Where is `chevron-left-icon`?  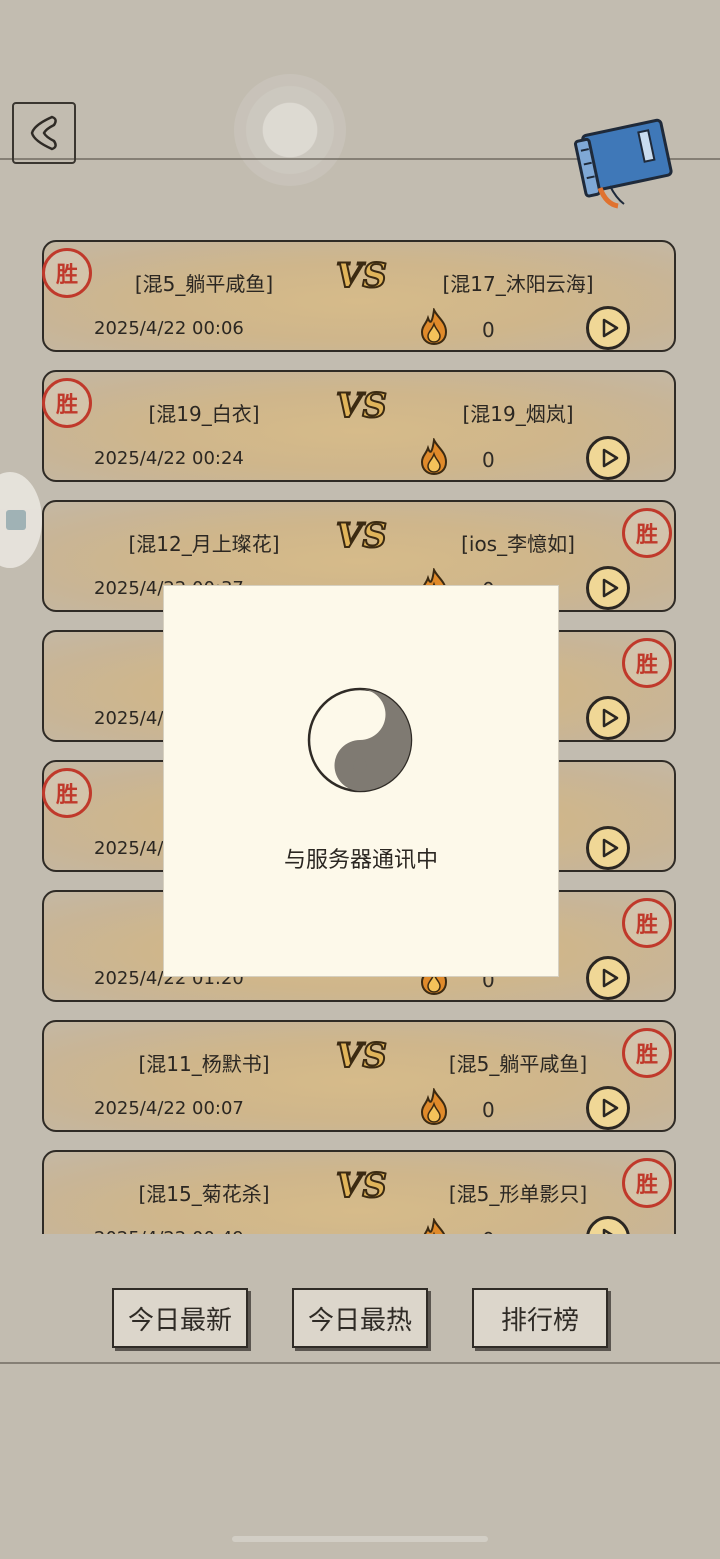 chevron-left-icon is located at coordinates (43, 133).